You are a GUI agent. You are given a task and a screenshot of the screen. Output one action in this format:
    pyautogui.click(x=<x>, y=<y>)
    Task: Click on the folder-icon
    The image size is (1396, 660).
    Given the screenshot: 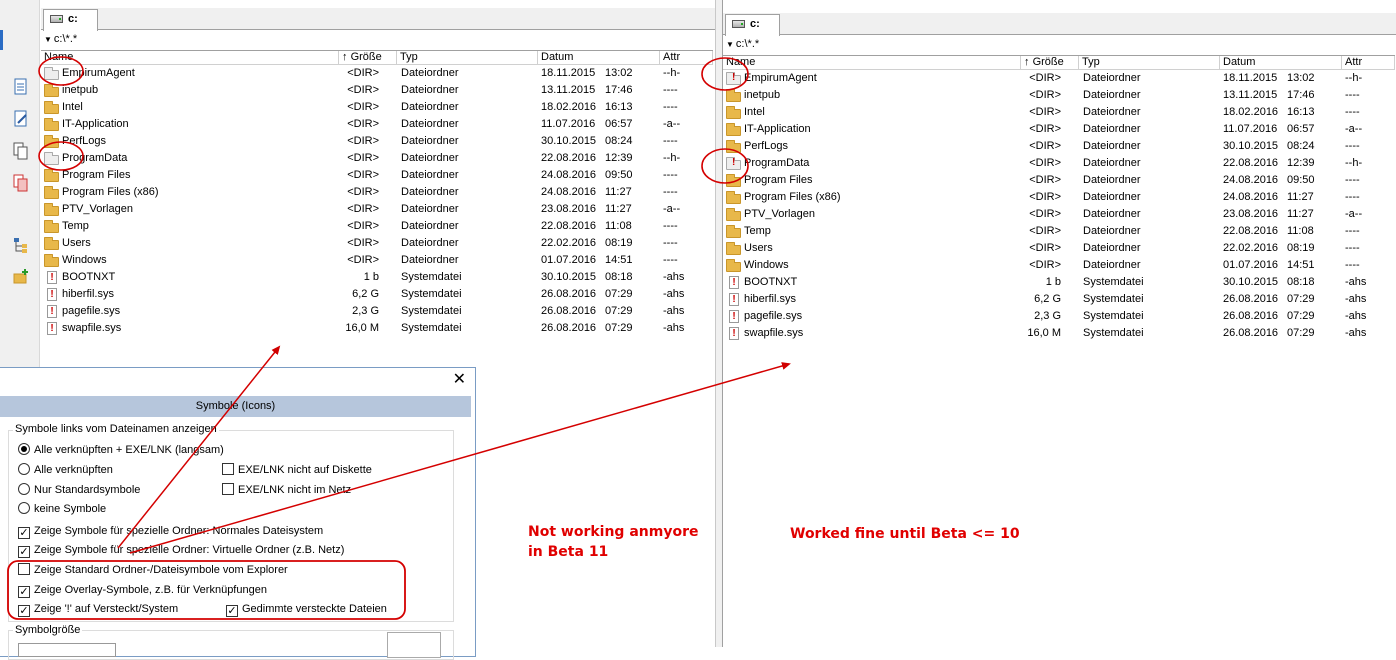 What is the action you would take?
    pyautogui.click(x=51, y=141)
    